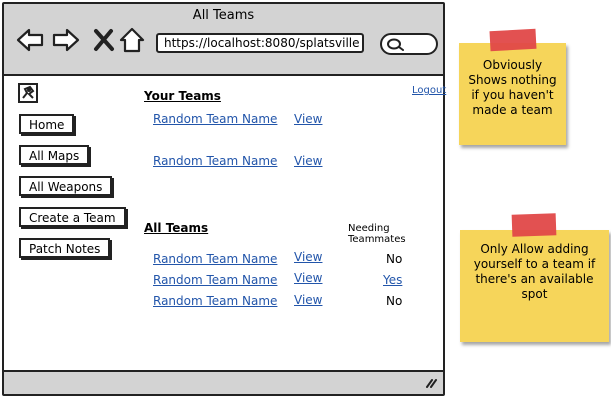  I want to click on patch-notes-button: Patch Notes, so click(65, 248).